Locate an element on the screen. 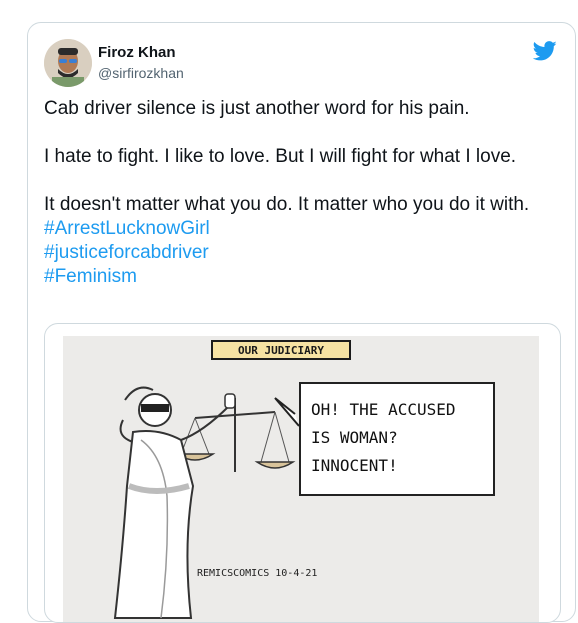 Image resolution: width=578 pixels, height=623 pixels. hashtag-link: #justiceforcabdriver is located at coordinates (301, 253).